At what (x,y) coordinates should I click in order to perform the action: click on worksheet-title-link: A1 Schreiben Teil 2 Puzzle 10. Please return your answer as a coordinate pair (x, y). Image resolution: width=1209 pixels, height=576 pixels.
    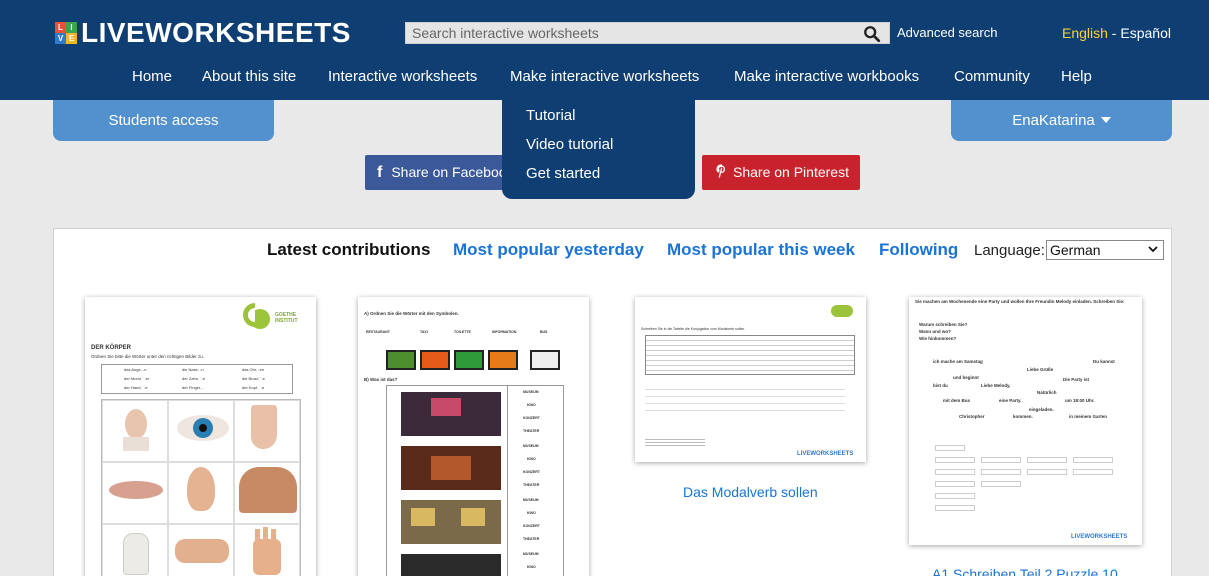
    Looking at the image, I should click on (1025, 571).